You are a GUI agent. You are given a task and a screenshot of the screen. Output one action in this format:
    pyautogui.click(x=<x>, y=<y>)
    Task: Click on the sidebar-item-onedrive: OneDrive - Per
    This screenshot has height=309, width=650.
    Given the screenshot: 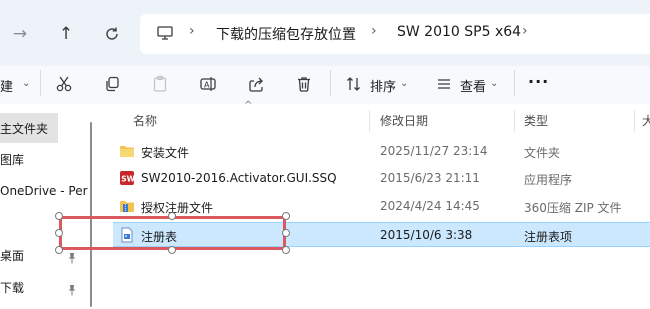 What is the action you would take?
    pyautogui.click(x=44, y=191)
    